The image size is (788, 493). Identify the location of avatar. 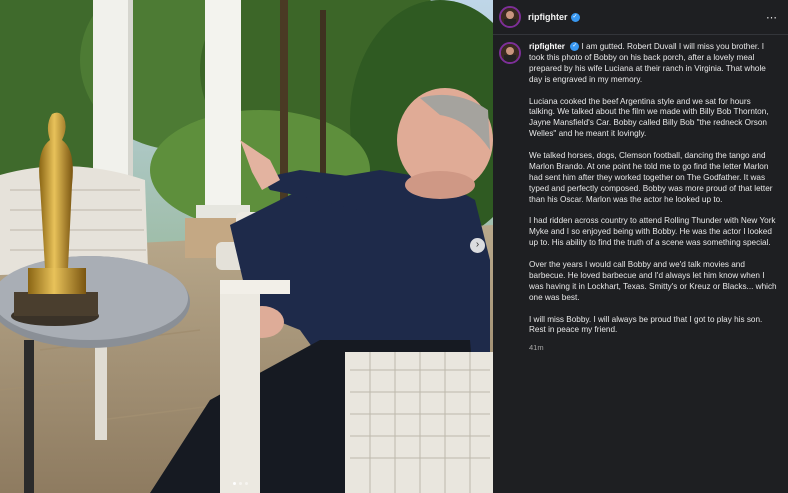
(510, 17).